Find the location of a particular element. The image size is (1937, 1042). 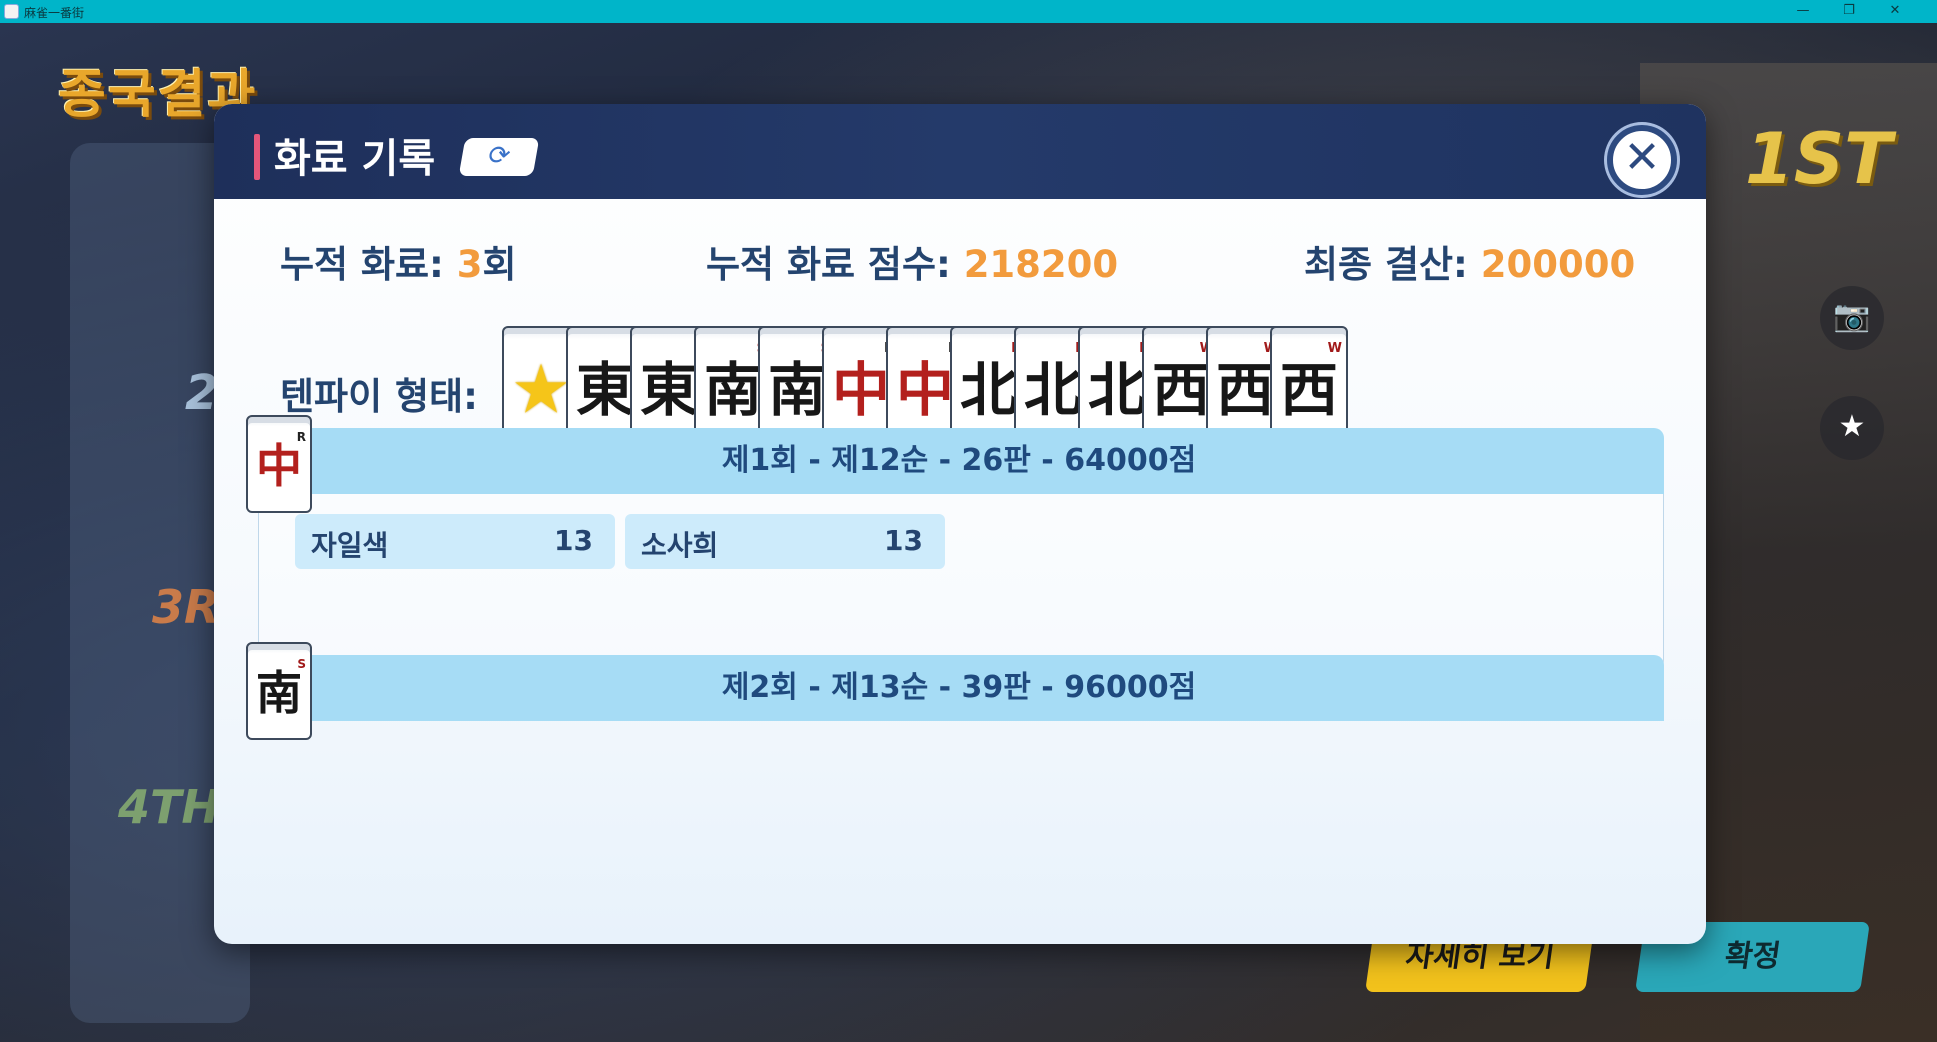

yaku-name: 소사희 is located at coordinates (680, 545).